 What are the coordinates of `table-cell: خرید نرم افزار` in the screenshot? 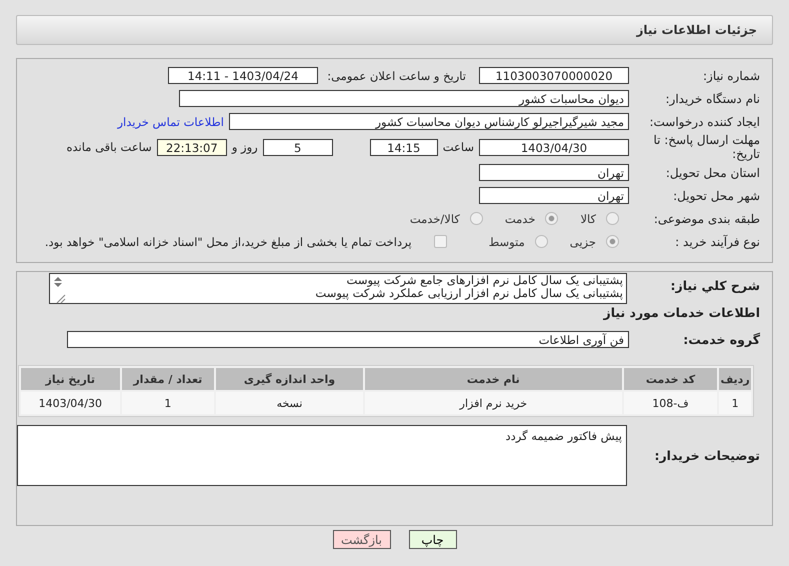 It's located at (493, 403).